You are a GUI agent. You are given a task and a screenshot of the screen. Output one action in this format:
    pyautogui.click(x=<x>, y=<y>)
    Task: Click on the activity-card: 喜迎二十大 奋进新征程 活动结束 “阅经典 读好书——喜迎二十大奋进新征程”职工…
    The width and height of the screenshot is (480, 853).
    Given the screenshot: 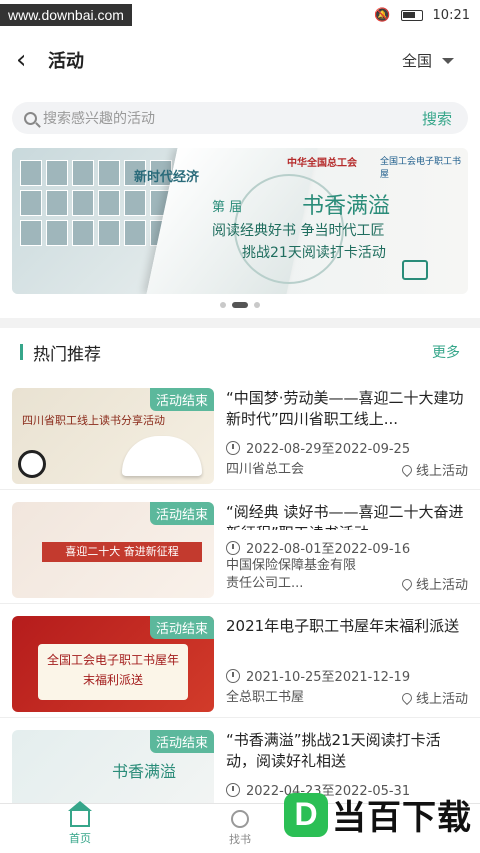 What is the action you would take?
    pyautogui.click(x=240, y=547)
    